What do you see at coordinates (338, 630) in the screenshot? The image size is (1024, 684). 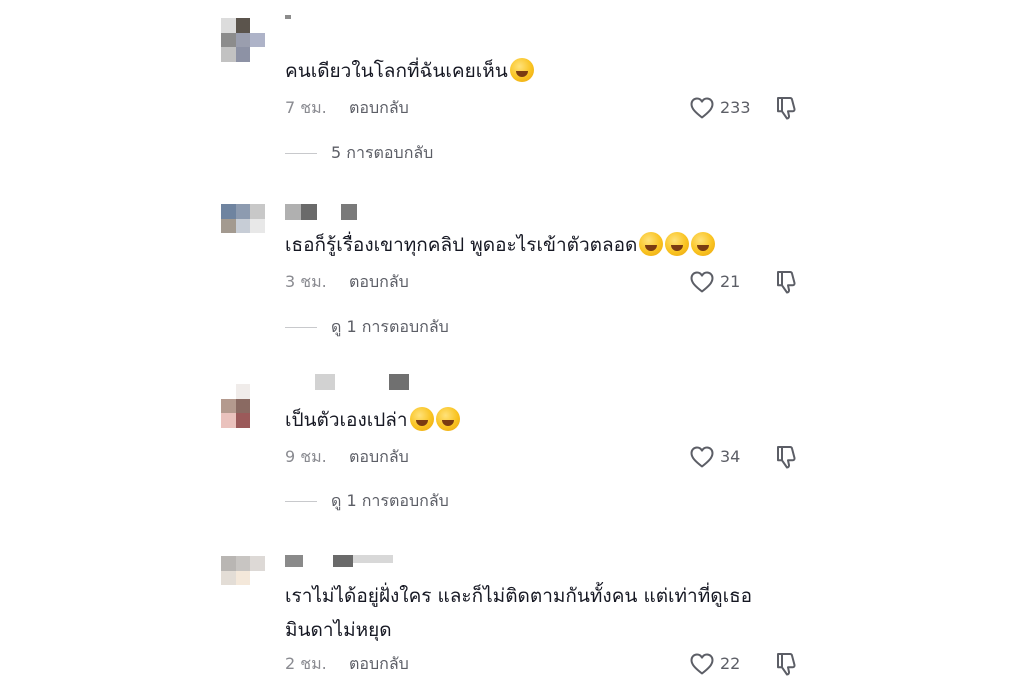 I see `comment-text-line: มินดาไม่หยุด` at bounding box center [338, 630].